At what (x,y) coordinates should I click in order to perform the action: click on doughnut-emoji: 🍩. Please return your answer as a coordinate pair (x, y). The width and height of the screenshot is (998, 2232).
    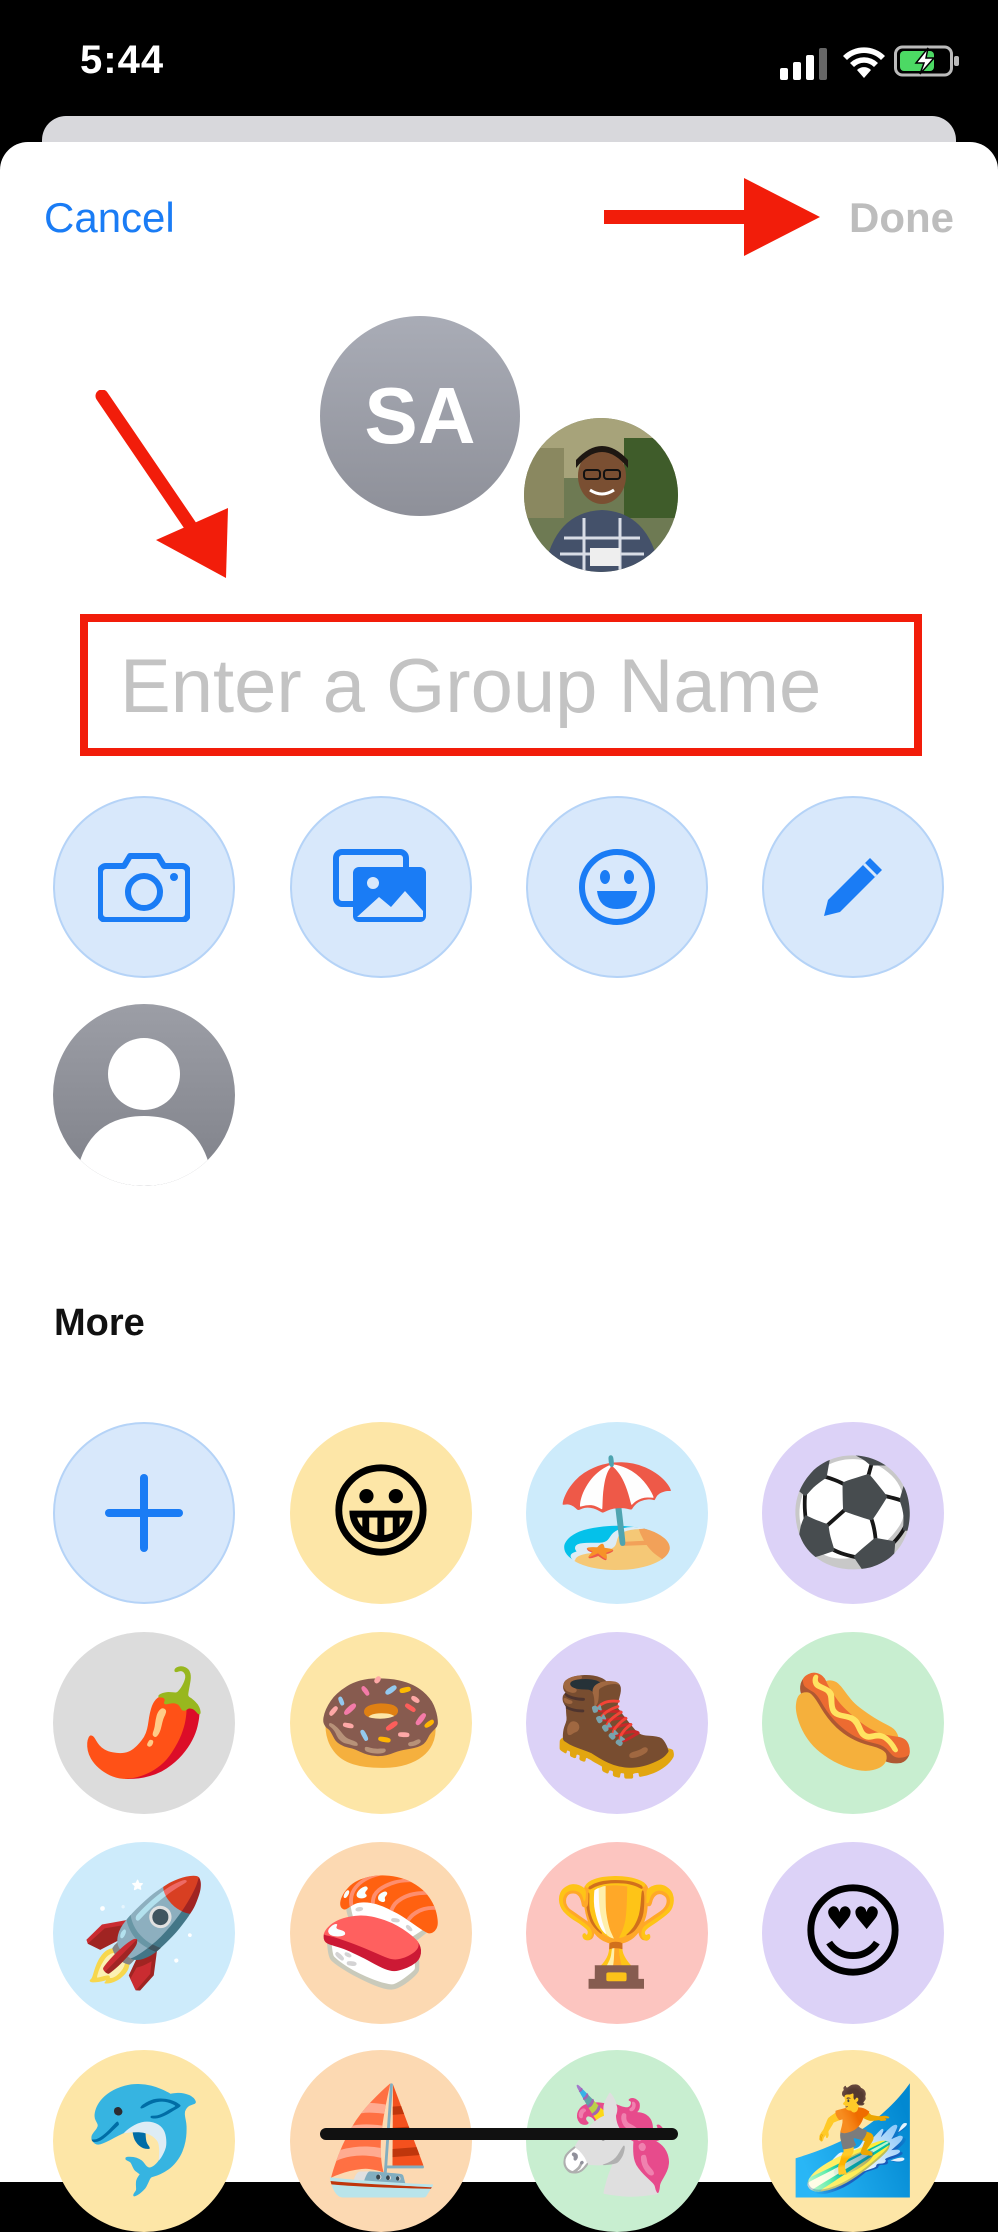
    Looking at the image, I should click on (381, 1723).